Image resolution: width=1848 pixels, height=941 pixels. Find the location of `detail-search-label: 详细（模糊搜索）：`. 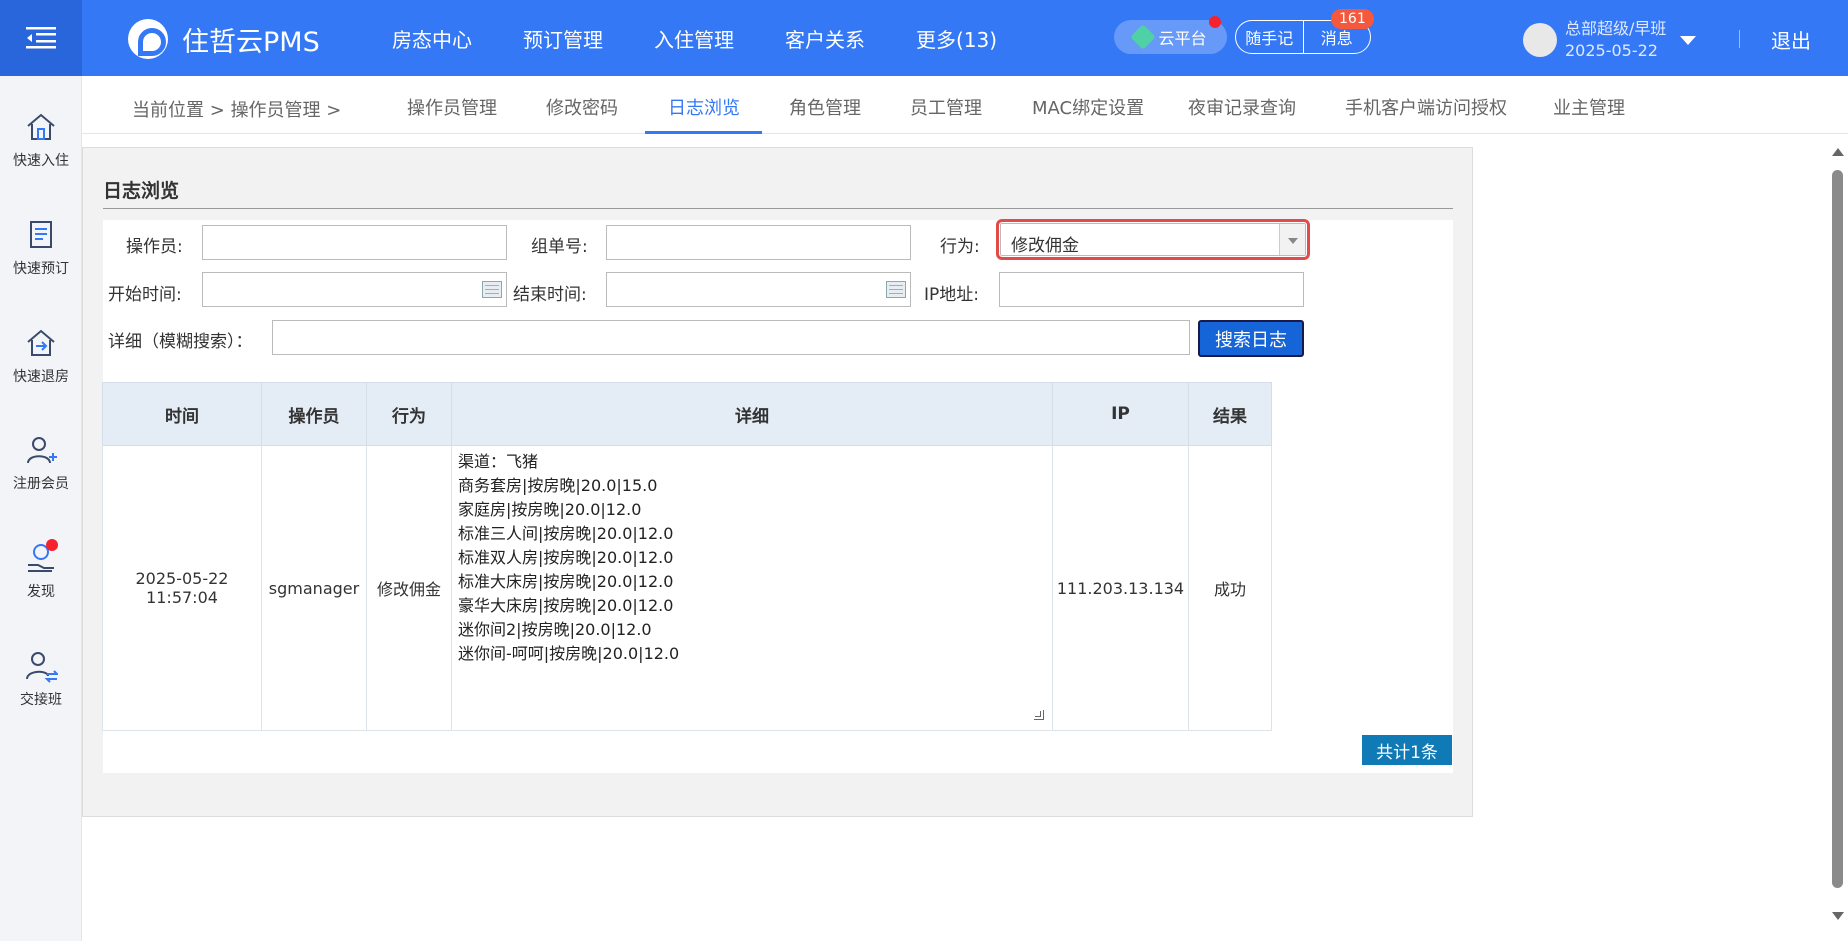

detail-search-label: 详细（模糊搜索）： is located at coordinates (180, 342).